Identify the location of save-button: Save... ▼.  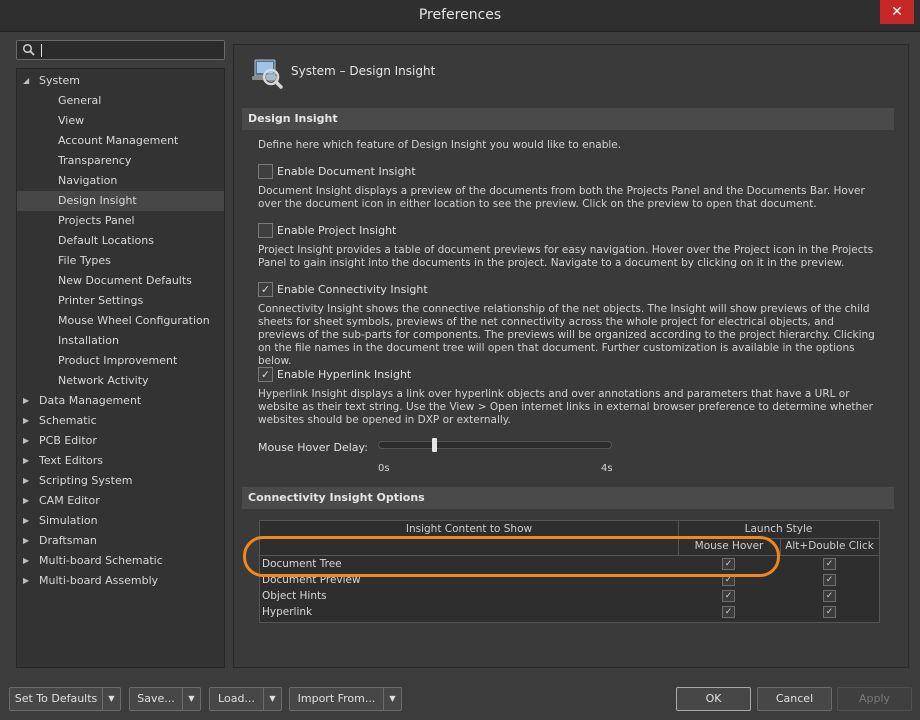
(165, 699).